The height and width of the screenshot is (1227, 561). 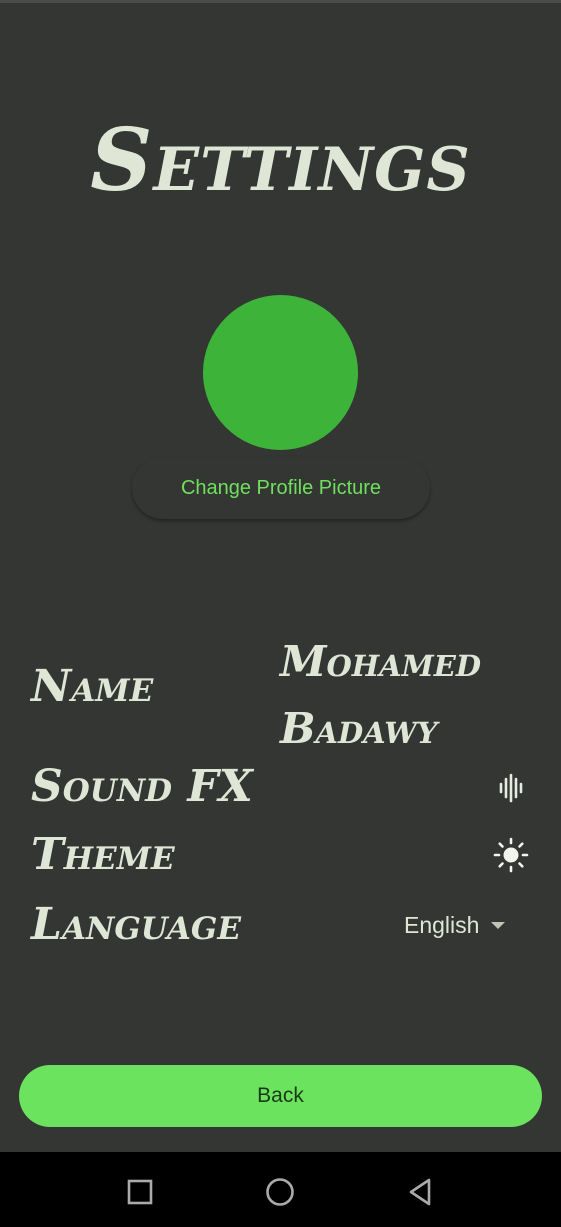 I want to click on back-button: Back, so click(x=280, y=1096).